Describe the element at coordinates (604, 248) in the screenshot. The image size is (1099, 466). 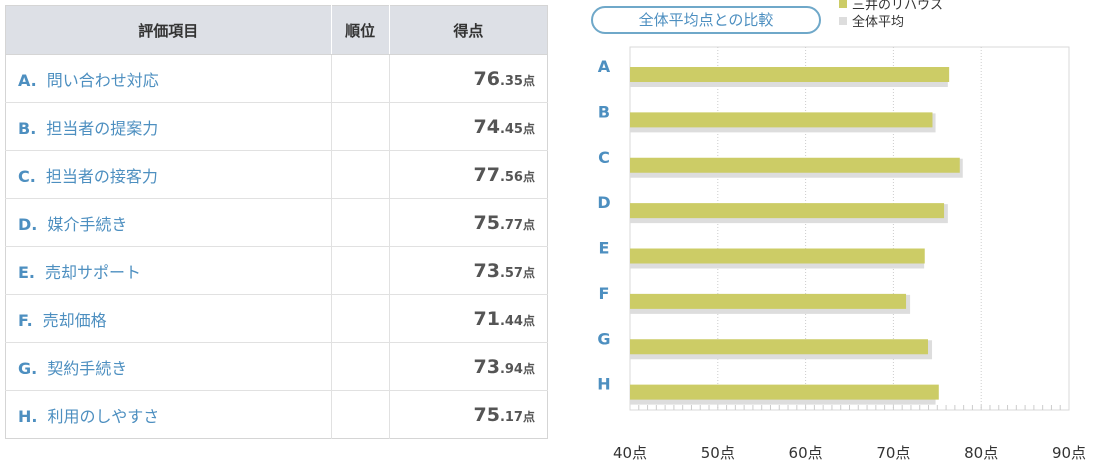
I see `category-label: E` at that location.